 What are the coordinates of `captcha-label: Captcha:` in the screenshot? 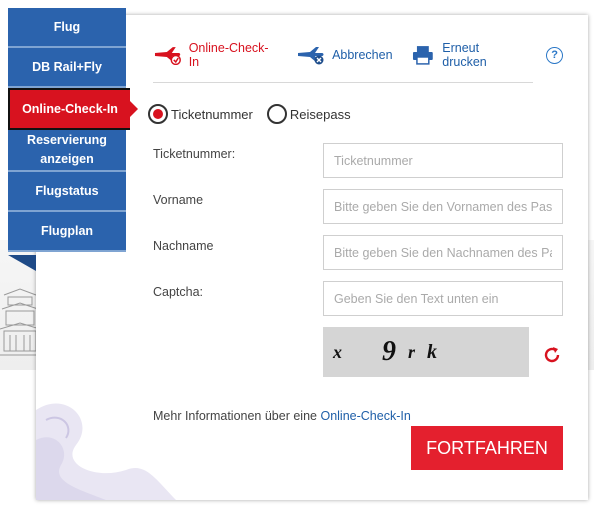 It's located at (178, 292).